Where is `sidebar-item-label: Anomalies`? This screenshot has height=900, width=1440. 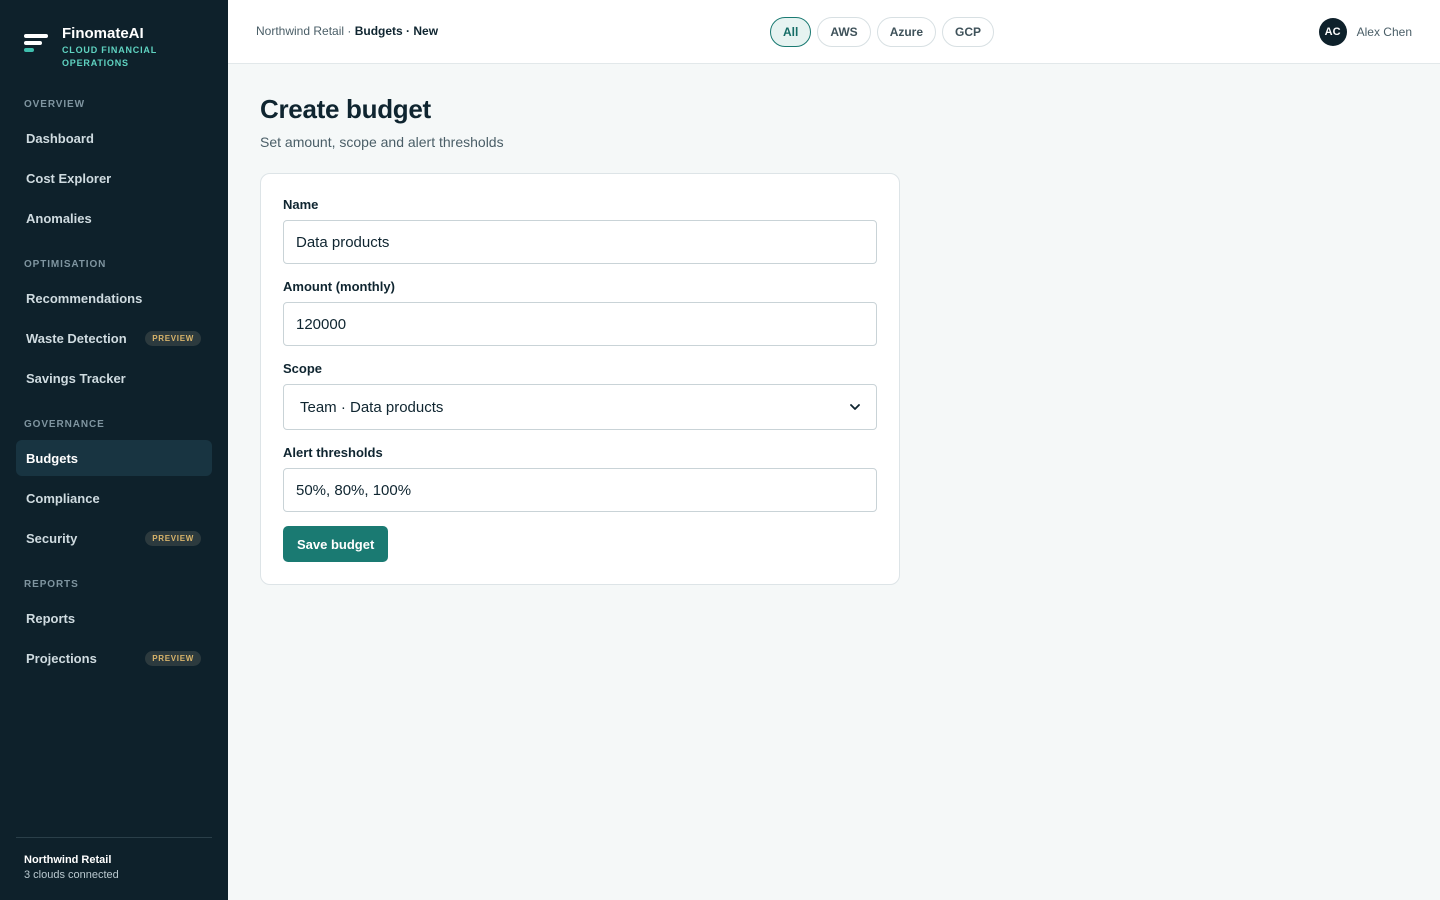 sidebar-item-label: Anomalies is located at coordinates (59, 218).